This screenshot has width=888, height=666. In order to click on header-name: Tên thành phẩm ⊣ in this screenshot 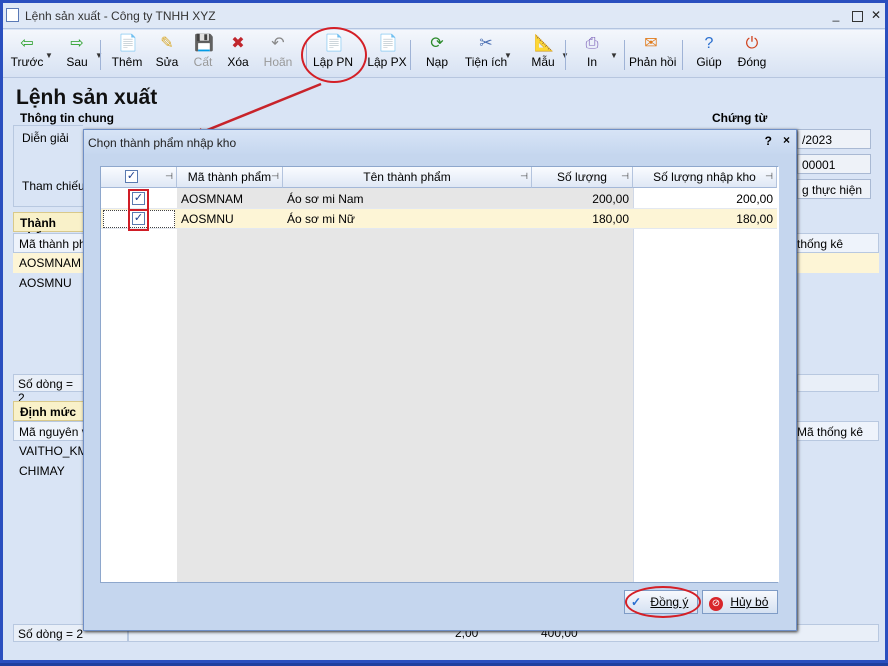, I will do `click(407, 177)`.